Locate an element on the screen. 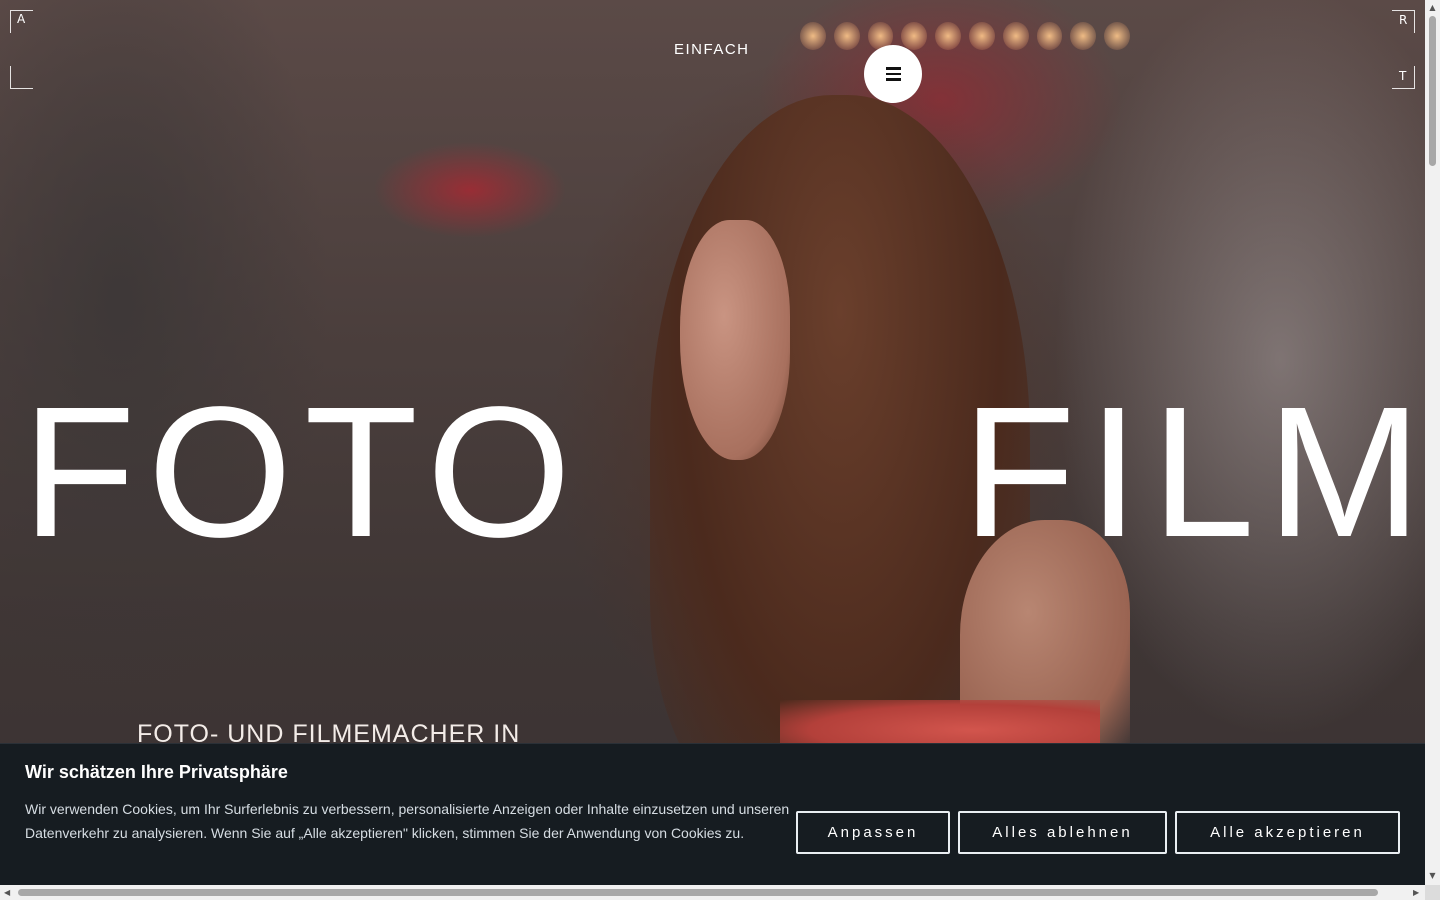 This screenshot has height=900, width=1440. hamburger-icon is located at coordinates (893, 74).